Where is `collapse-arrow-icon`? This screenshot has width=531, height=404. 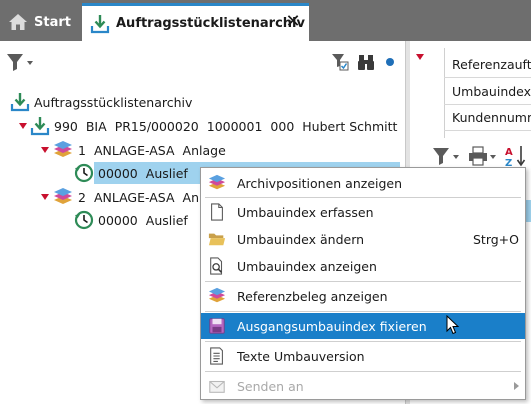
collapse-arrow-icon is located at coordinates (420, 57).